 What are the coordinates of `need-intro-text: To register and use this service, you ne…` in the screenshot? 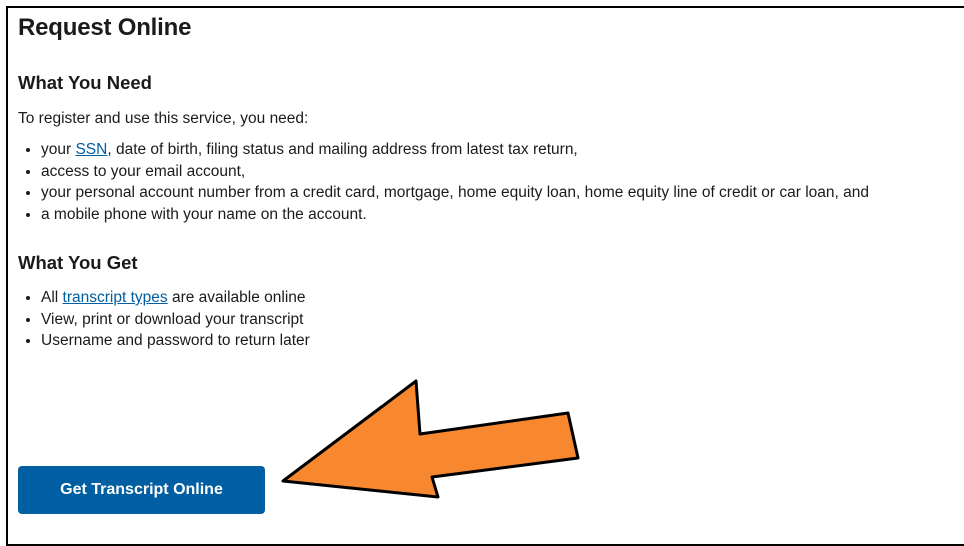 It's located at (163, 118).